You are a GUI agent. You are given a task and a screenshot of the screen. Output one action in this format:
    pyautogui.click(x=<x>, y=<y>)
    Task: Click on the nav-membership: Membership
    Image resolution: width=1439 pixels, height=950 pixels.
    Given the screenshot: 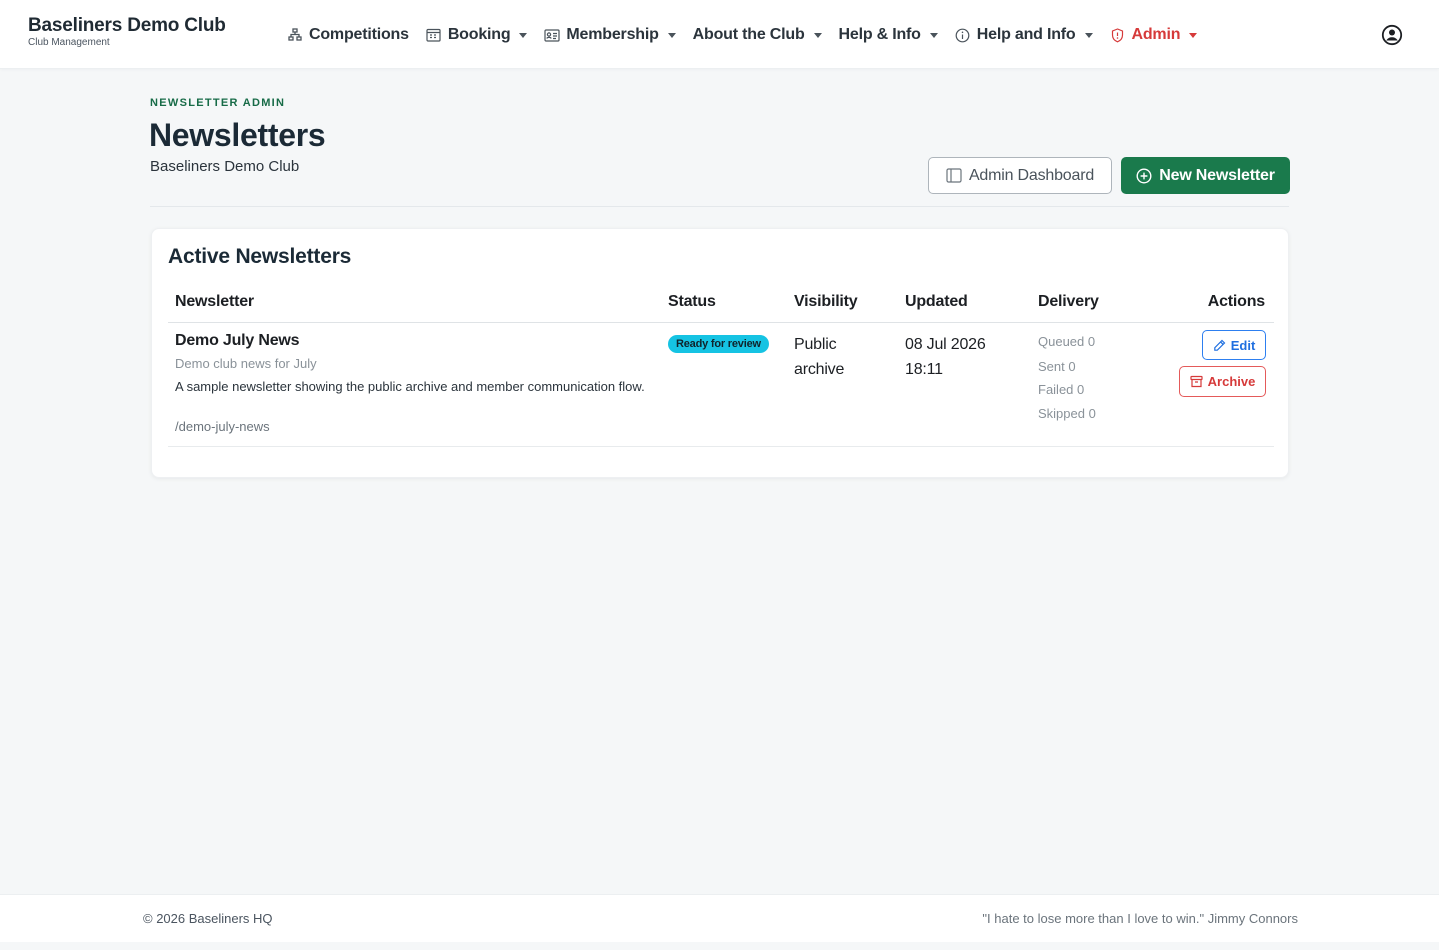 What is the action you would take?
    pyautogui.click(x=610, y=35)
    